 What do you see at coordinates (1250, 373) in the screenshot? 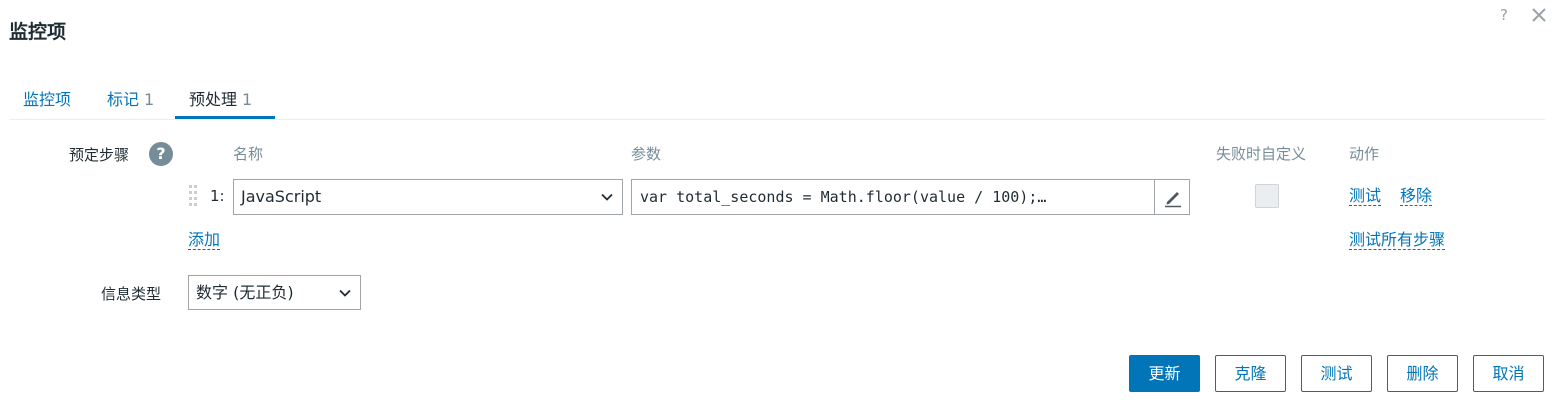
I see `clone-button: 克隆` at bounding box center [1250, 373].